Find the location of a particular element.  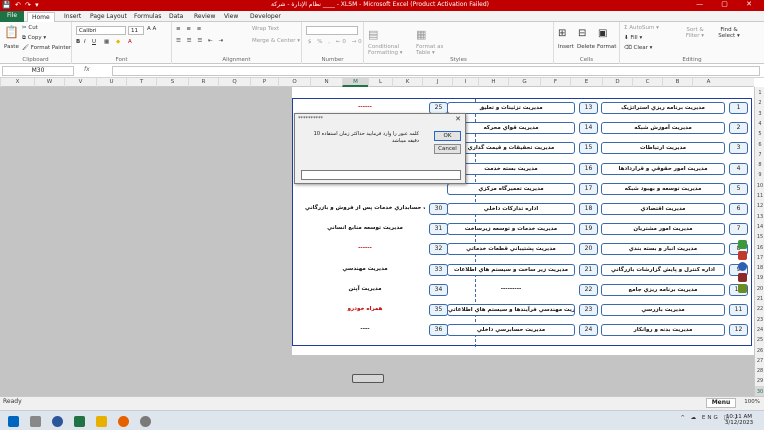

folder-icon is located at coordinates (742, 288).